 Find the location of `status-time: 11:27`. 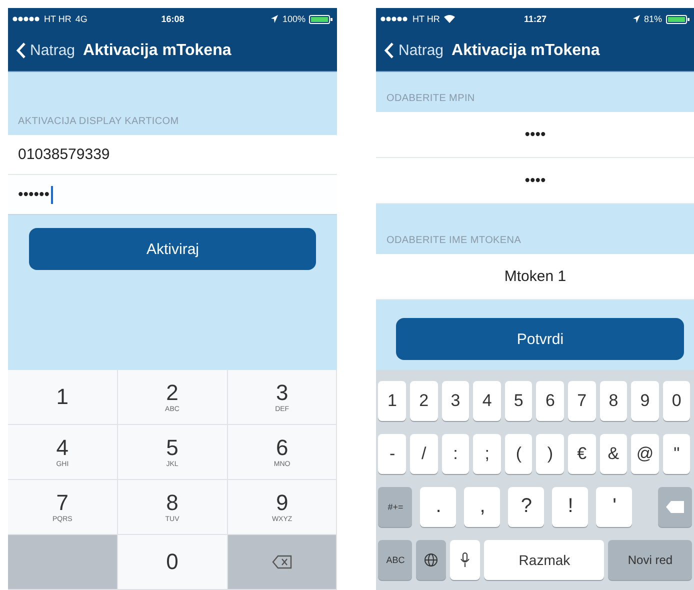

status-time: 11:27 is located at coordinates (535, 19).